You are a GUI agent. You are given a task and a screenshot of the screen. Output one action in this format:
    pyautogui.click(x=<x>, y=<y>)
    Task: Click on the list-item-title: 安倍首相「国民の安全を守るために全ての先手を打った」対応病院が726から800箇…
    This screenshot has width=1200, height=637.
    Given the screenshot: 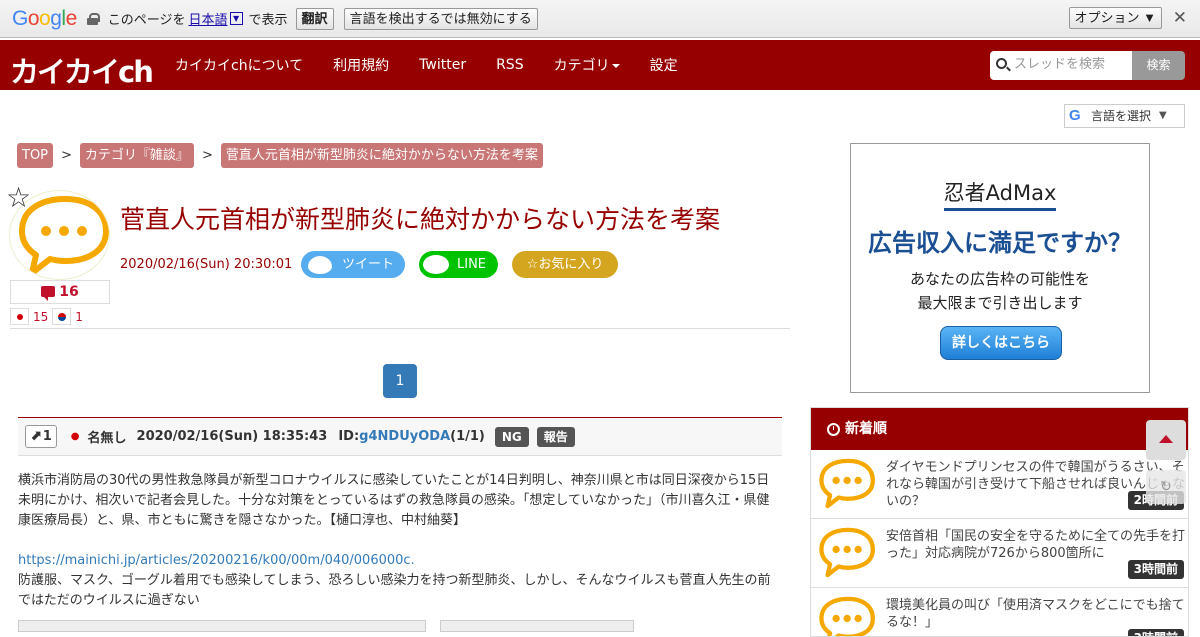 What is the action you would take?
    pyautogui.click(x=1036, y=545)
    